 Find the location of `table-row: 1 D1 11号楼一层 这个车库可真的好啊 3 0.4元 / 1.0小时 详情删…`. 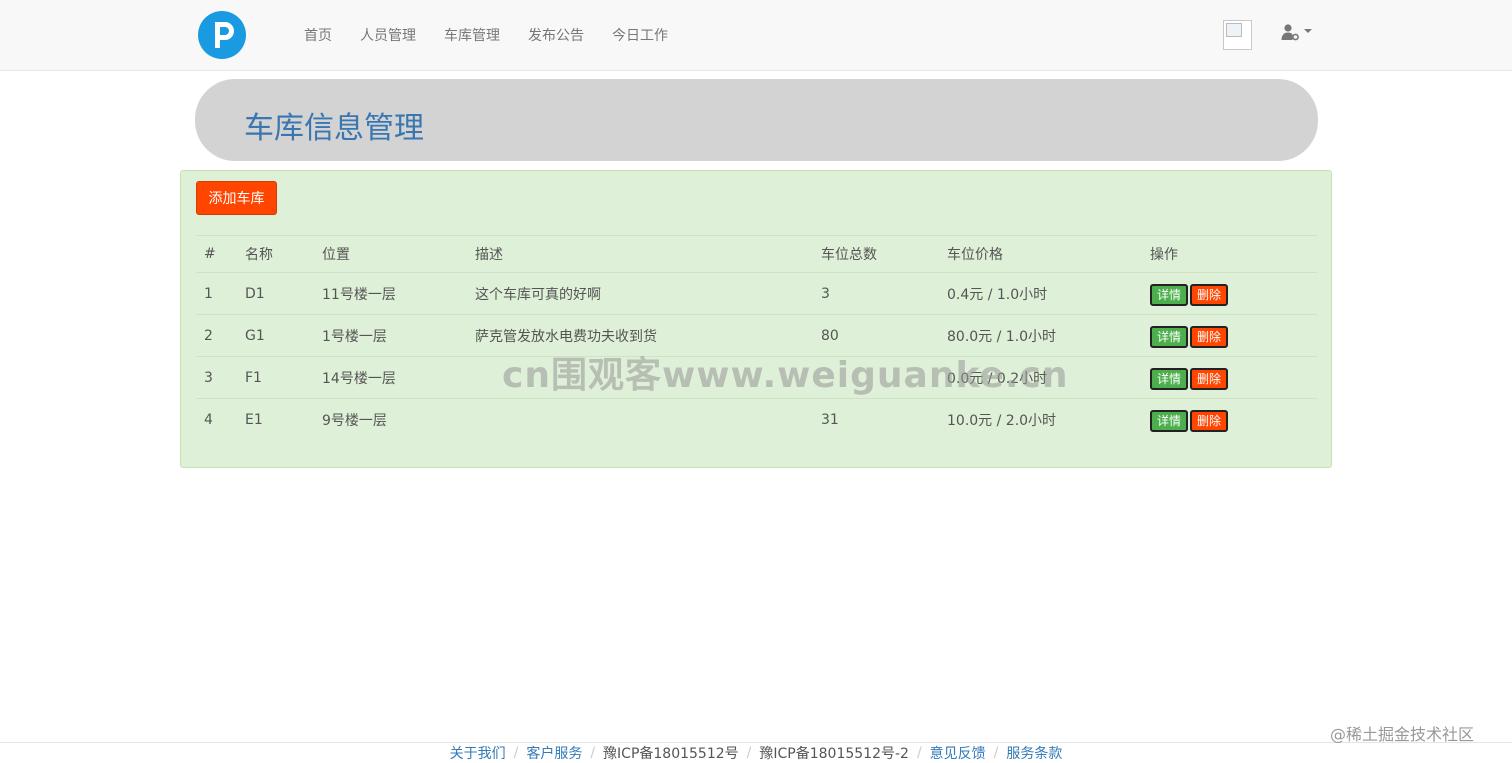

table-row: 1 D1 11号楼一层 这个车库可真的好啊 3 0.4元 / 1.0小时 详情删… is located at coordinates (756, 293).